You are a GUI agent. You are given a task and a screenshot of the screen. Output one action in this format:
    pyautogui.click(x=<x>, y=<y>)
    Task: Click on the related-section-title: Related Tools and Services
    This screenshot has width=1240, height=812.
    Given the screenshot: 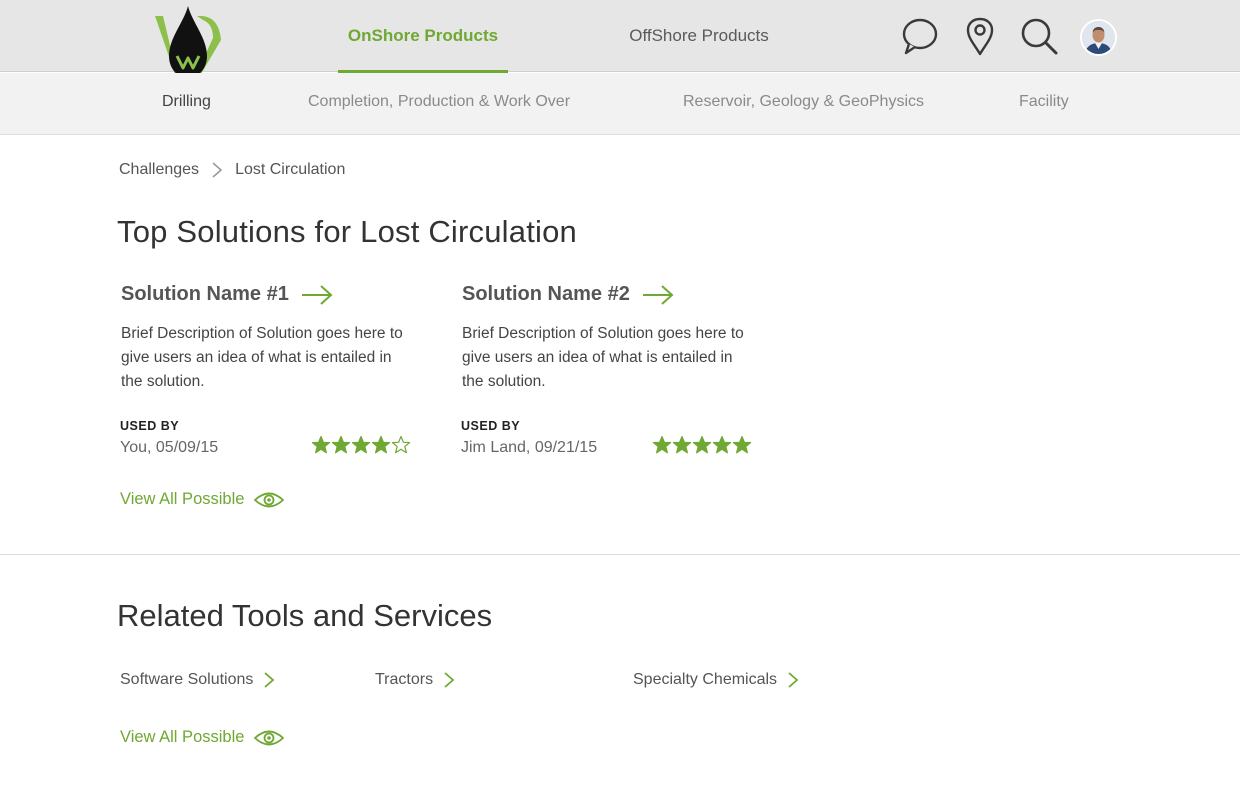 What is the action you would take?
    pyautogui.click(x=305, y=615)
    